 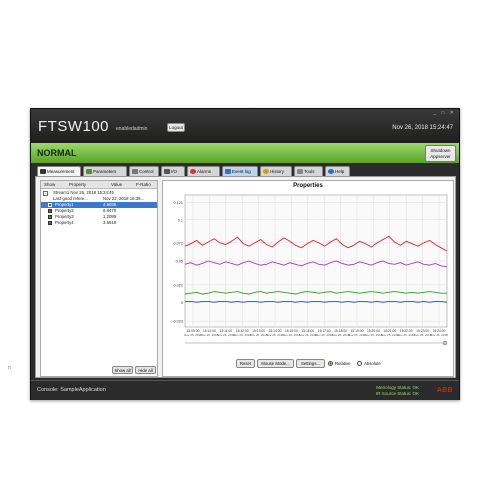 I want to click on shutdown-label-line2: Appserver, so click(x=440, y=156).